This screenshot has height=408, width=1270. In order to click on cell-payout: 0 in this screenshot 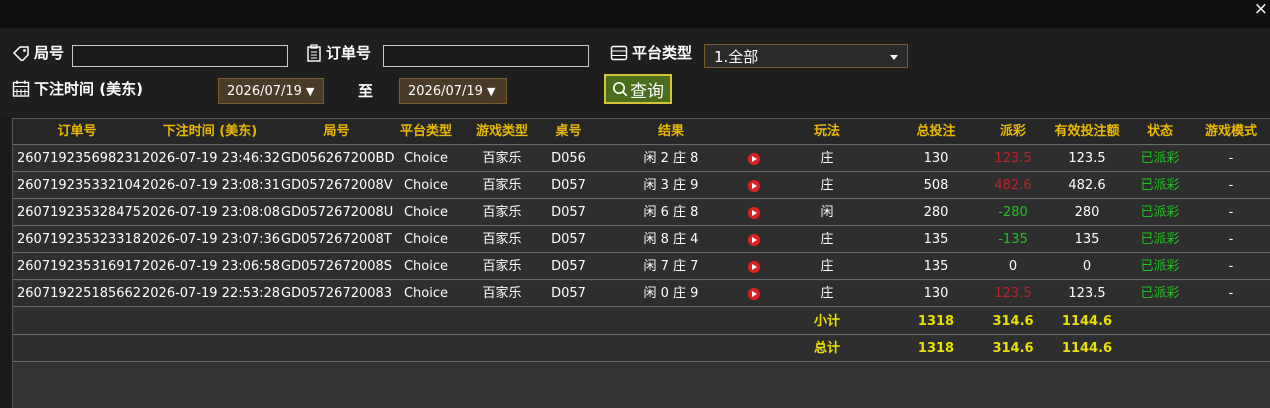, I will do `click(1013, 266)`.